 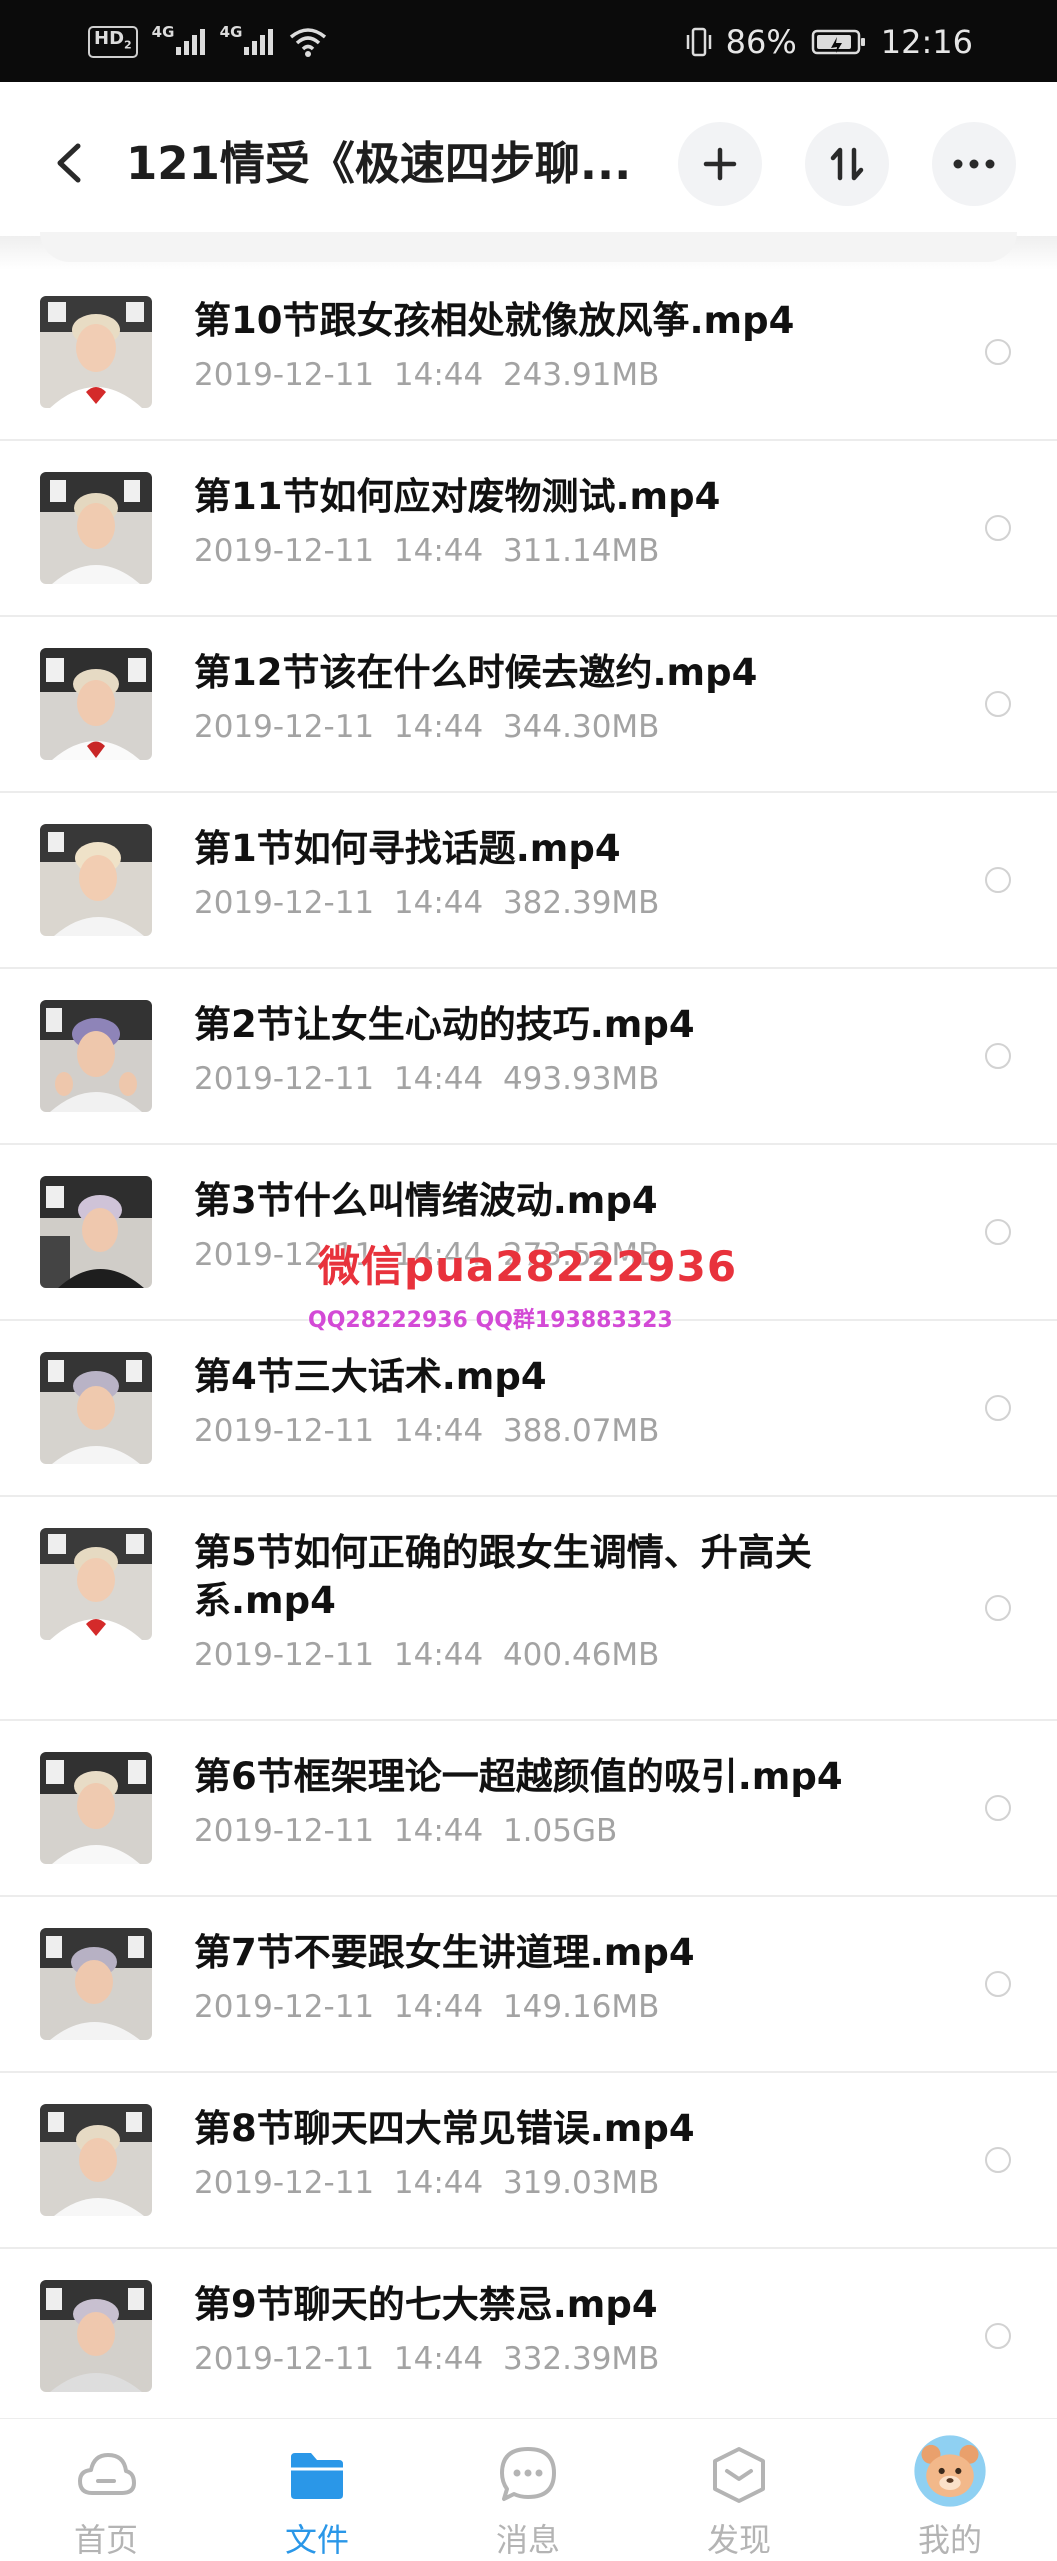 I want to click on file-name: 第9节聊天的七大禁忌.mp4, so click(x=426, y=2304).